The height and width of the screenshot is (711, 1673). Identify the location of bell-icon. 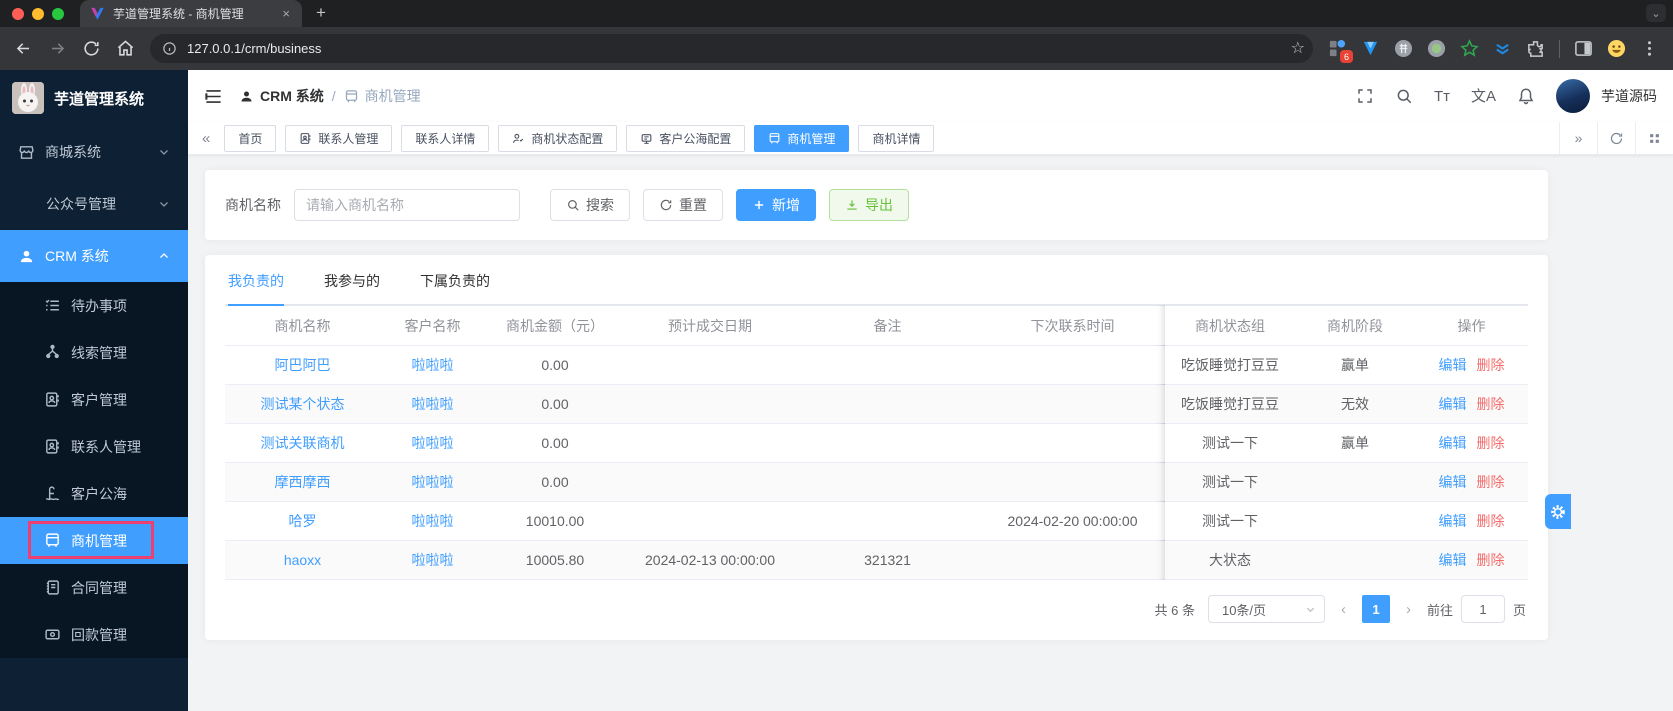
(1526, 96).